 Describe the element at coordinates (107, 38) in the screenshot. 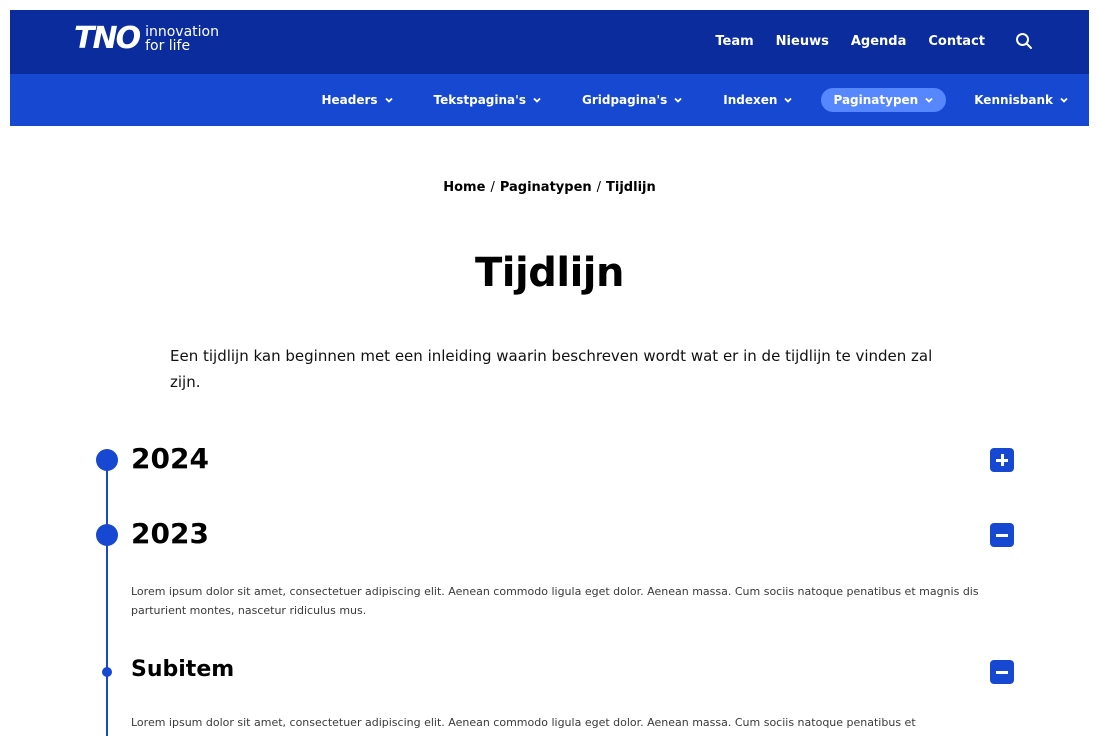

I see `logo-mark: TNO` at that location.